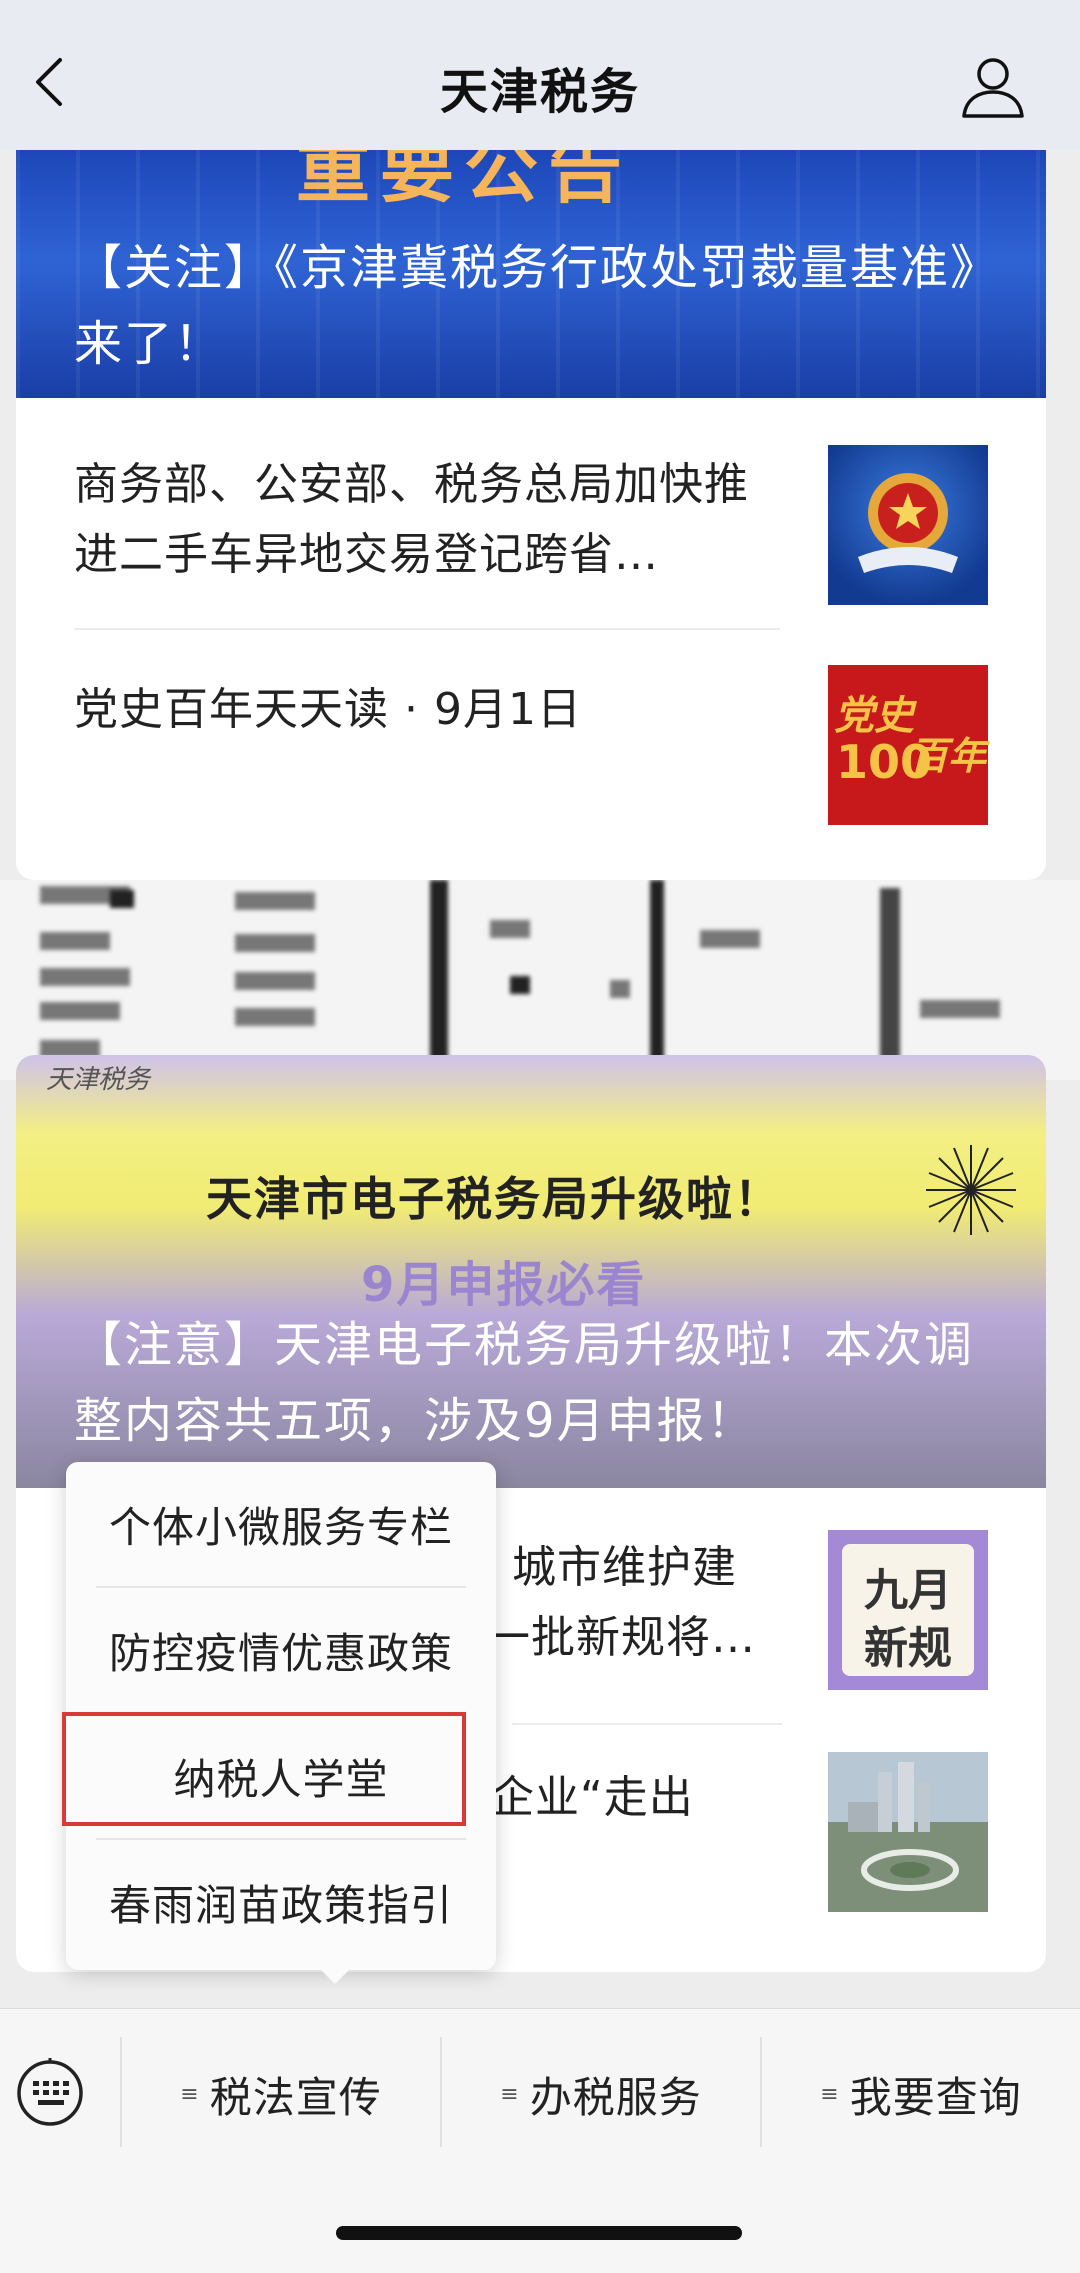 This screenshot has height=2273, width=1080. What do you see at coordinates (971, 1190) in the screenshot?
I see `sparkle-icon` at bounding box center [971, 1190].